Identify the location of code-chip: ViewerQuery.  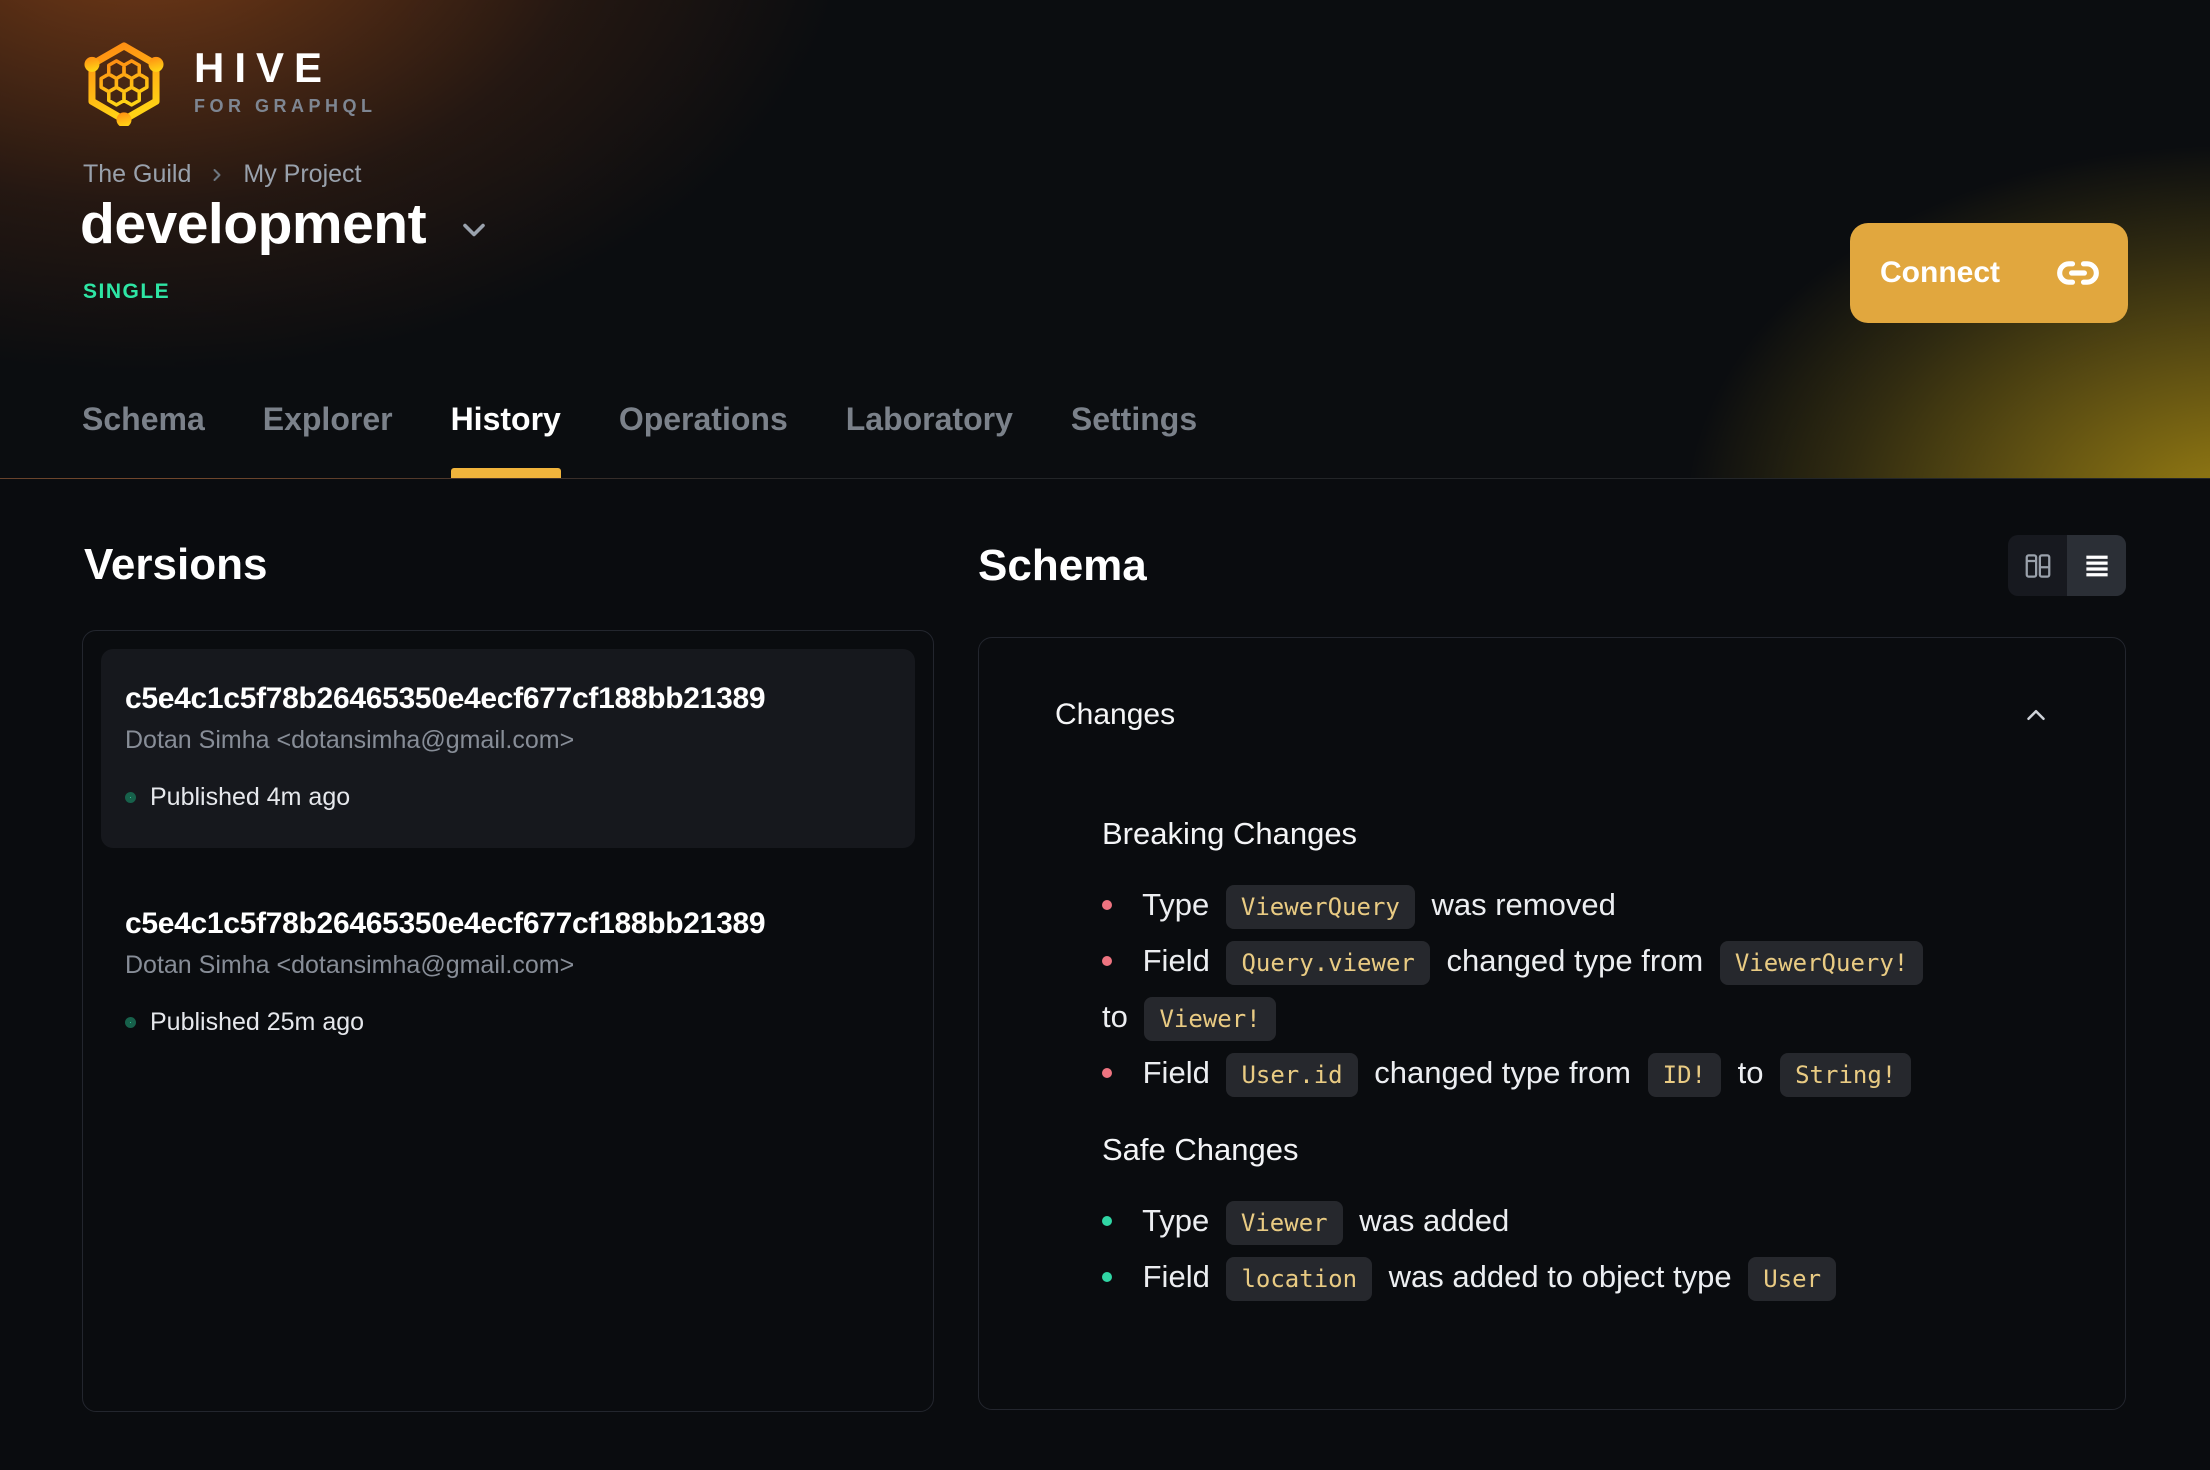
(1320, 907).